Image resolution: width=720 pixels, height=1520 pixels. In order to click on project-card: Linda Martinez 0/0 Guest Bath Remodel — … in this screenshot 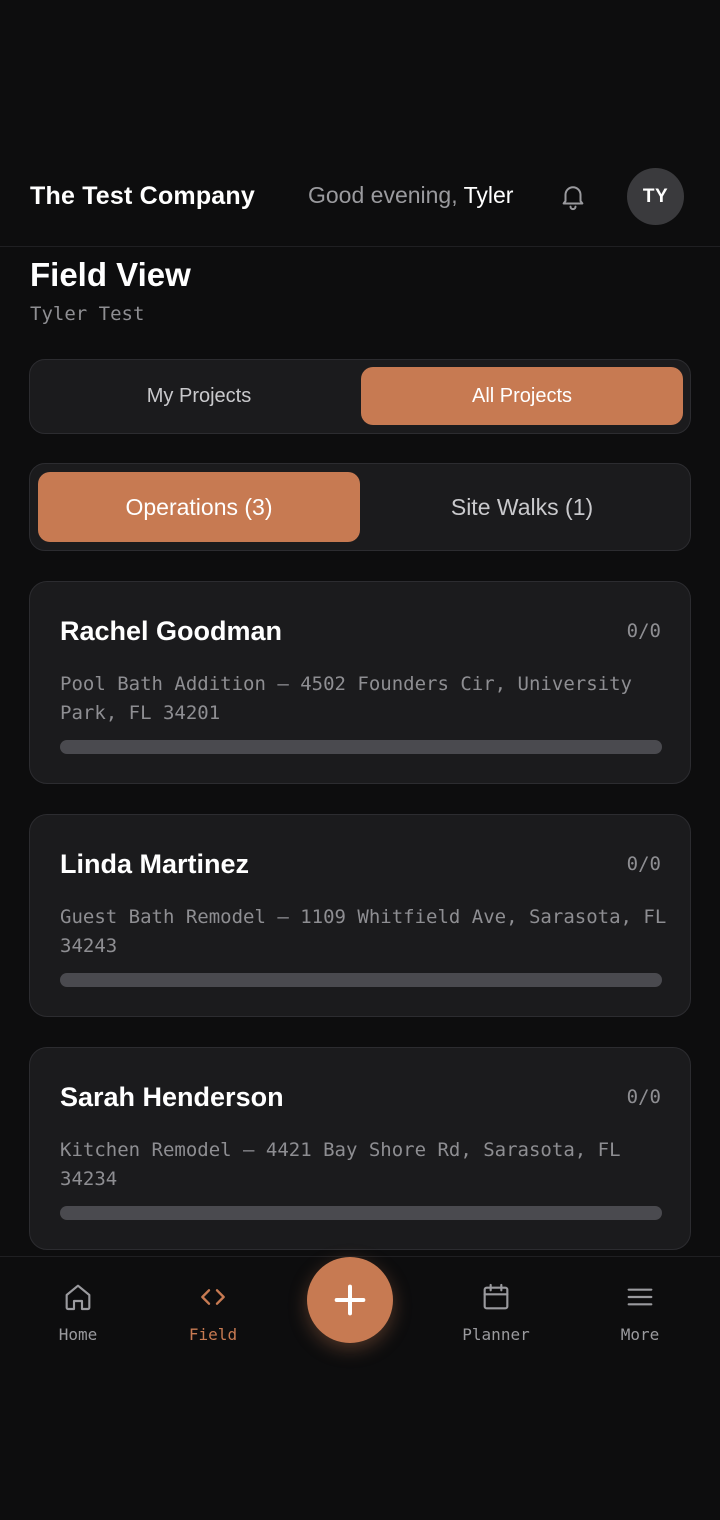, I will do `click(360, 915)`.